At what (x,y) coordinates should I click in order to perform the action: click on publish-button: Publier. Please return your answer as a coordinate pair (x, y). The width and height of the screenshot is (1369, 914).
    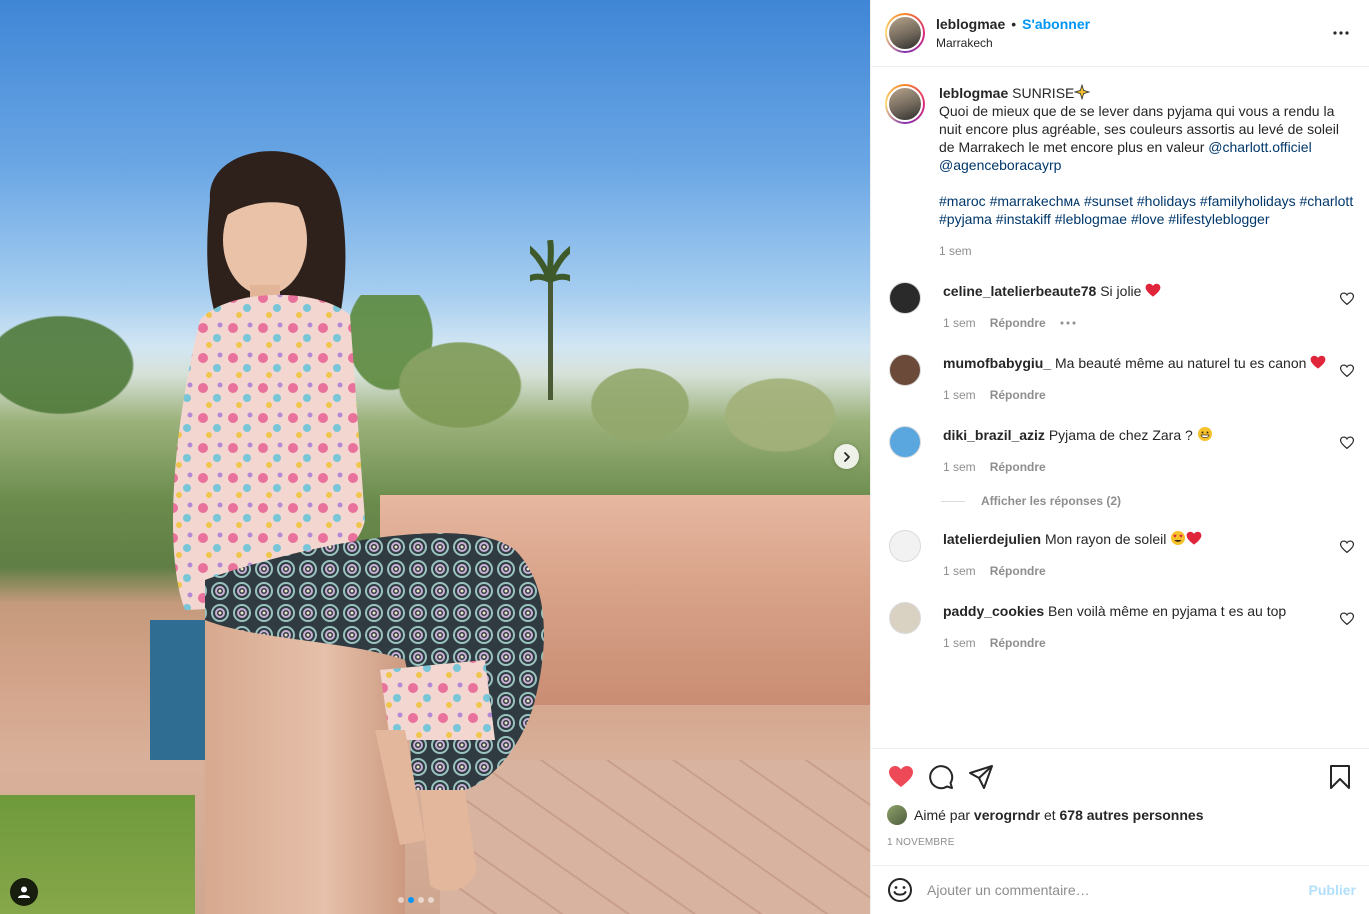
    Looking at the image, I should click on (1332, 890).